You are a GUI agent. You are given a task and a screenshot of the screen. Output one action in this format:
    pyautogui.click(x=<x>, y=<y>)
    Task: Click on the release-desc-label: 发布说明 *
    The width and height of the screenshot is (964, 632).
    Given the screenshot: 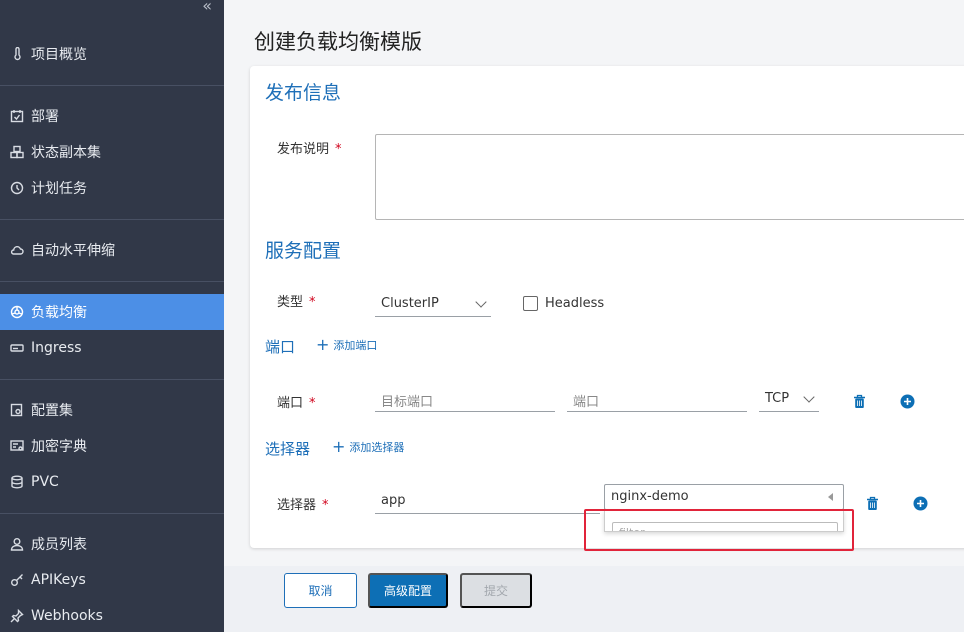 What is the action you would take?
    pyautogui.click(x=309, y=149)
    